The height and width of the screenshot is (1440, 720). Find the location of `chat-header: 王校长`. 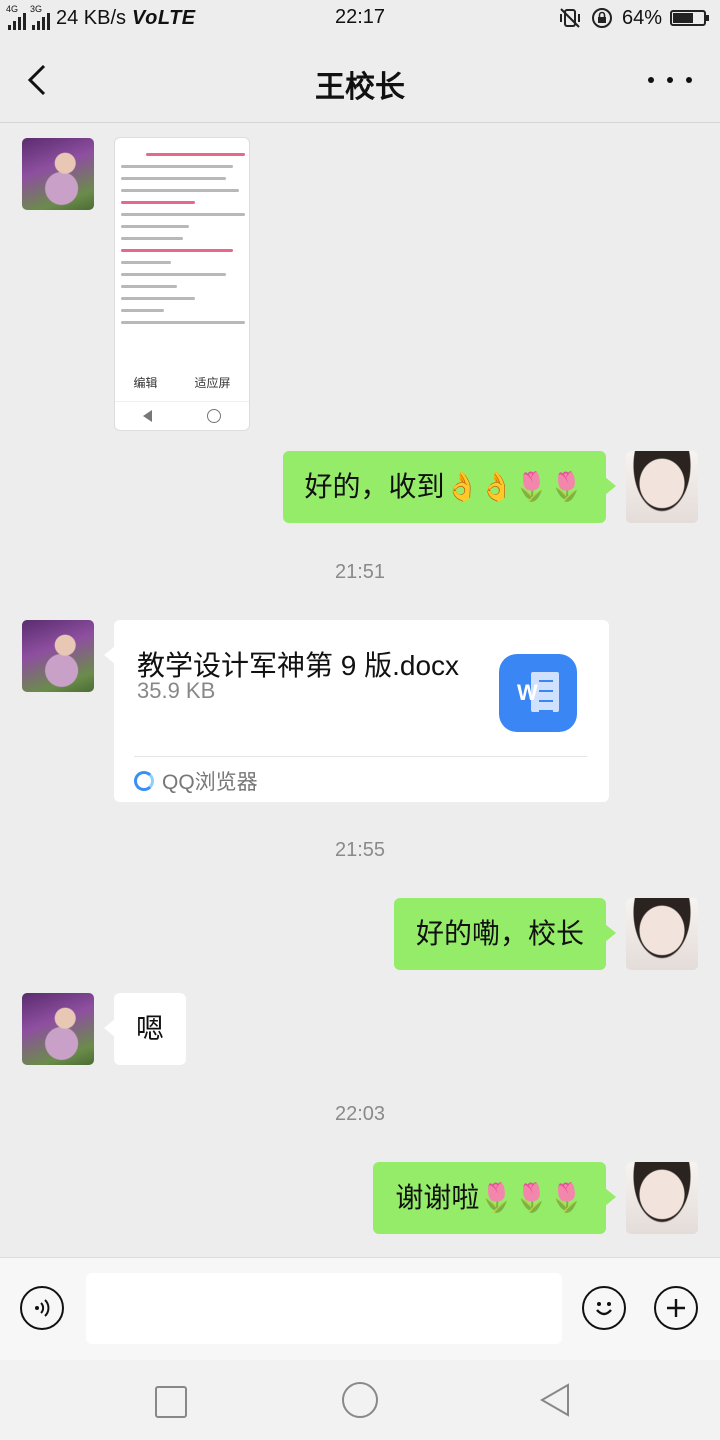

chat-header: 王校长 is located at coordinates (360, 80).